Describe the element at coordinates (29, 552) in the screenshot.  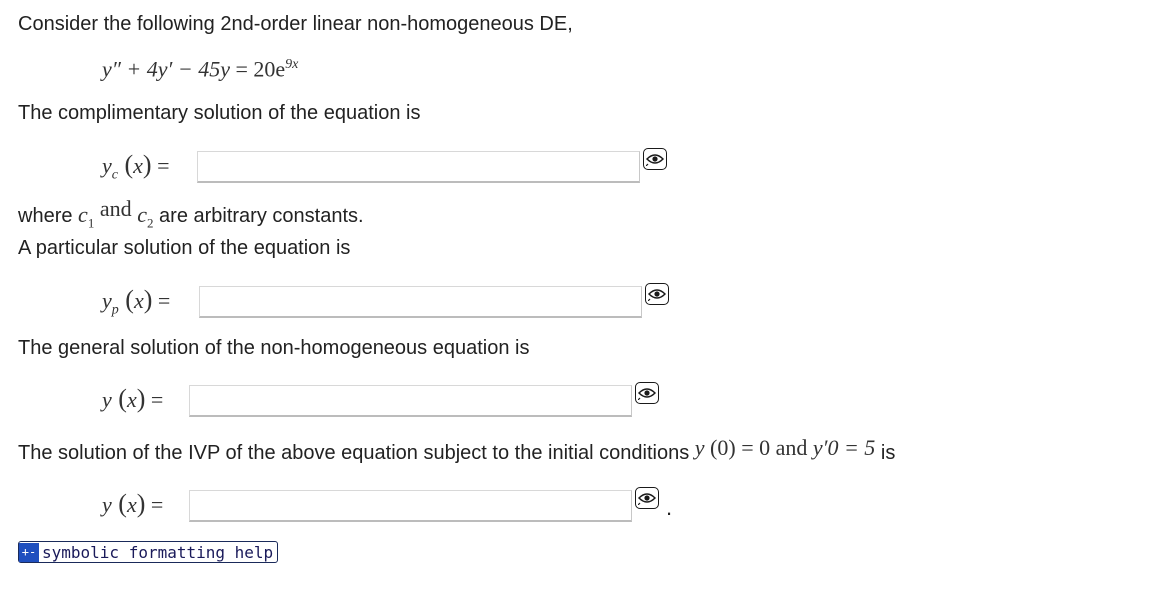
I see `plus-minus-icon: +-` at that location.